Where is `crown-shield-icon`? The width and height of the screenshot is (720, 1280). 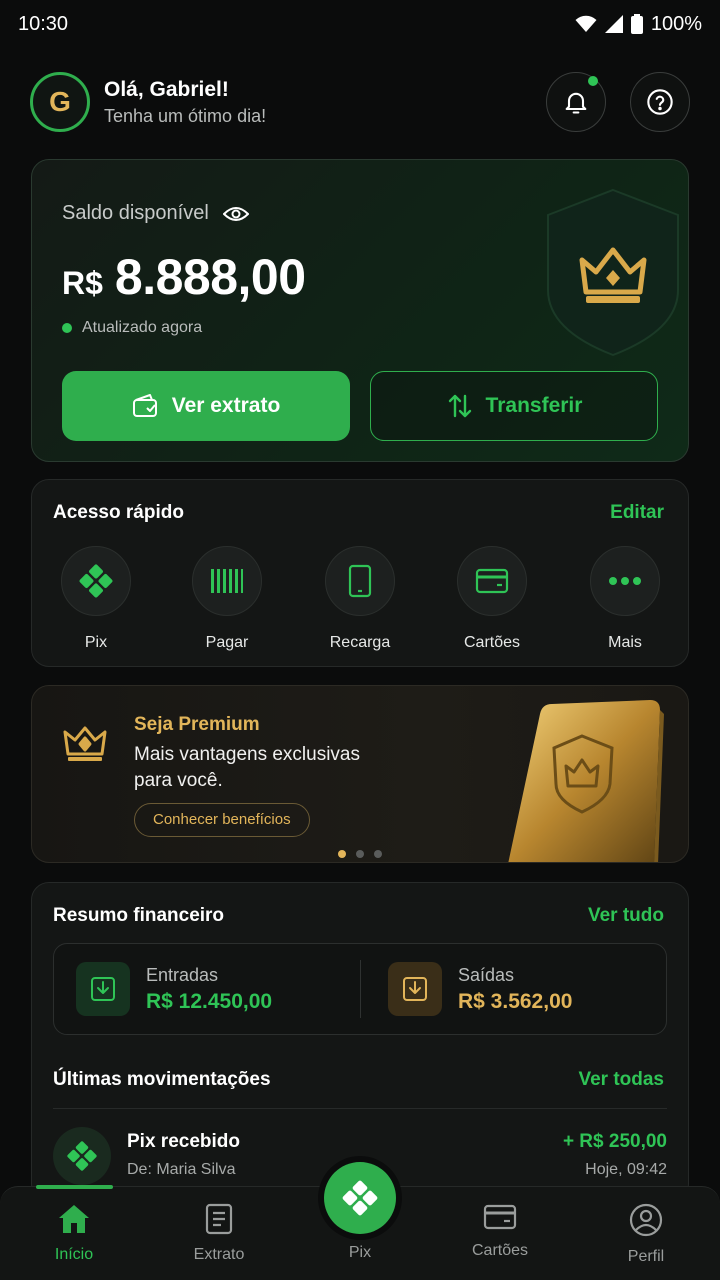
crown-shield-icon is located at coordinates (613, 272).